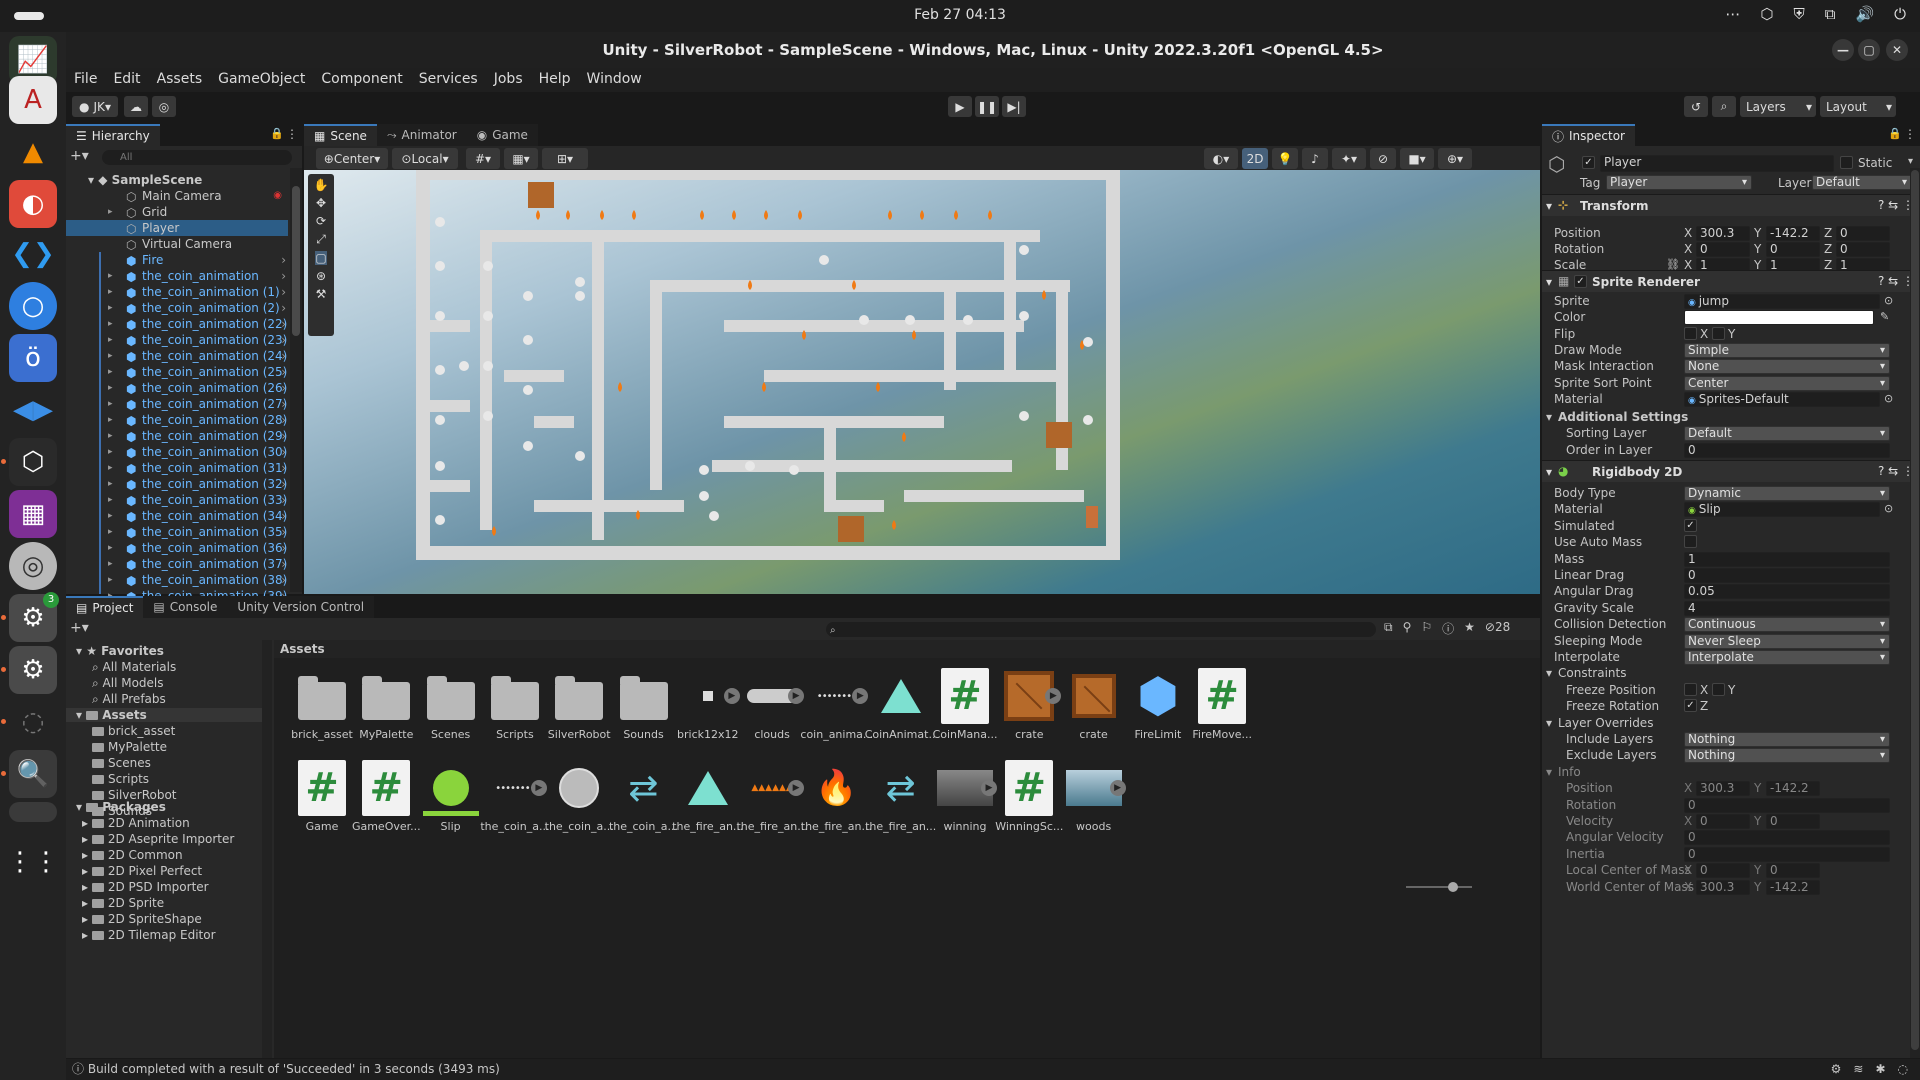 The height and width of the screenshot is (1080, 1920). What do you see at coordinates (33, 152) in the screenshot?
I see `vlc-icon: ▲` at bounding box center [33, 152].